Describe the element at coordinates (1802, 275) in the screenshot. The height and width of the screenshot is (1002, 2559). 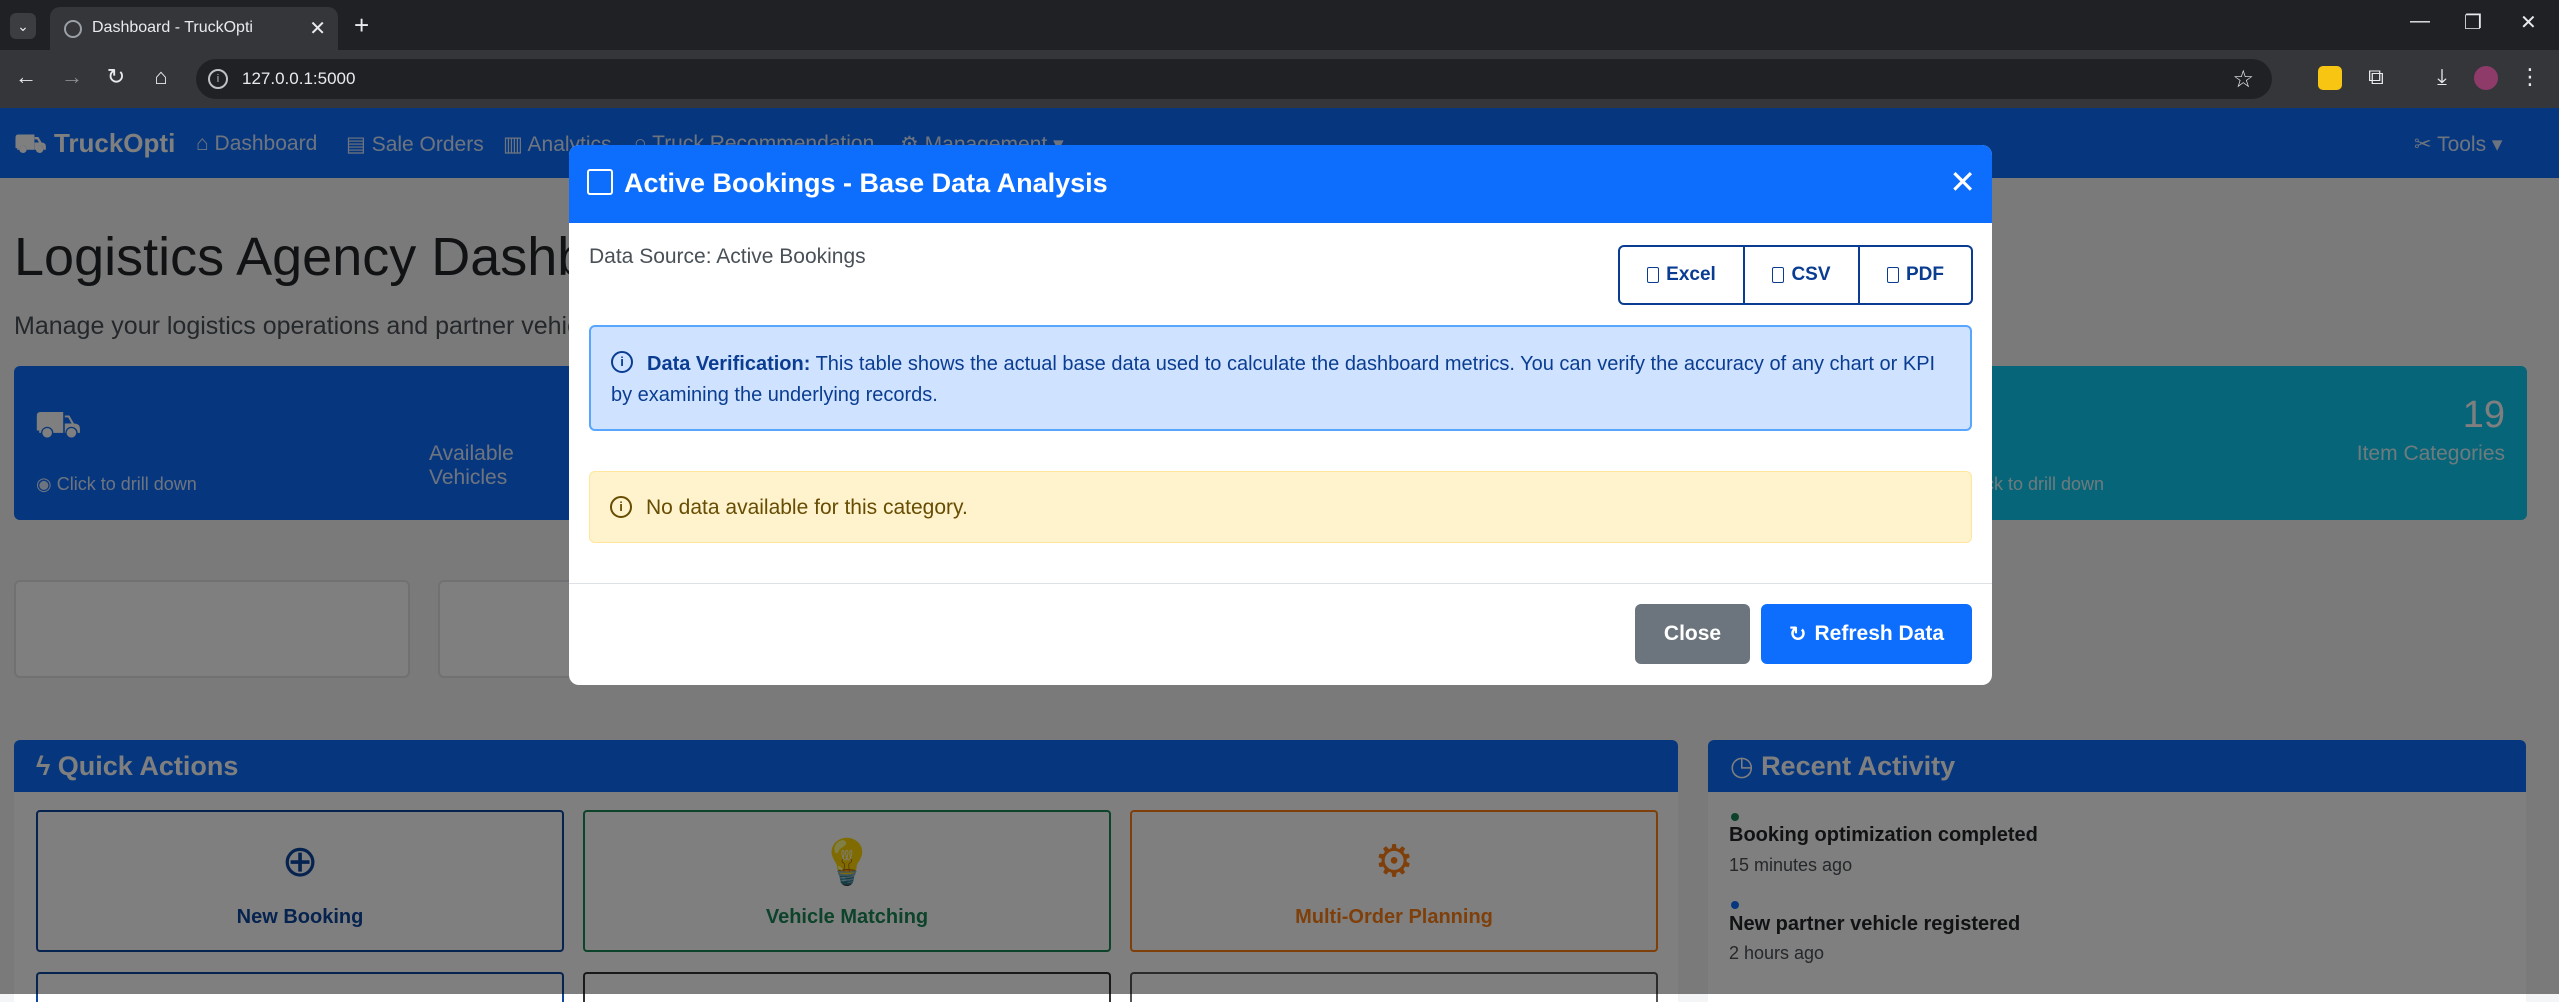
I see `export-csv-button: CSV` at that location.